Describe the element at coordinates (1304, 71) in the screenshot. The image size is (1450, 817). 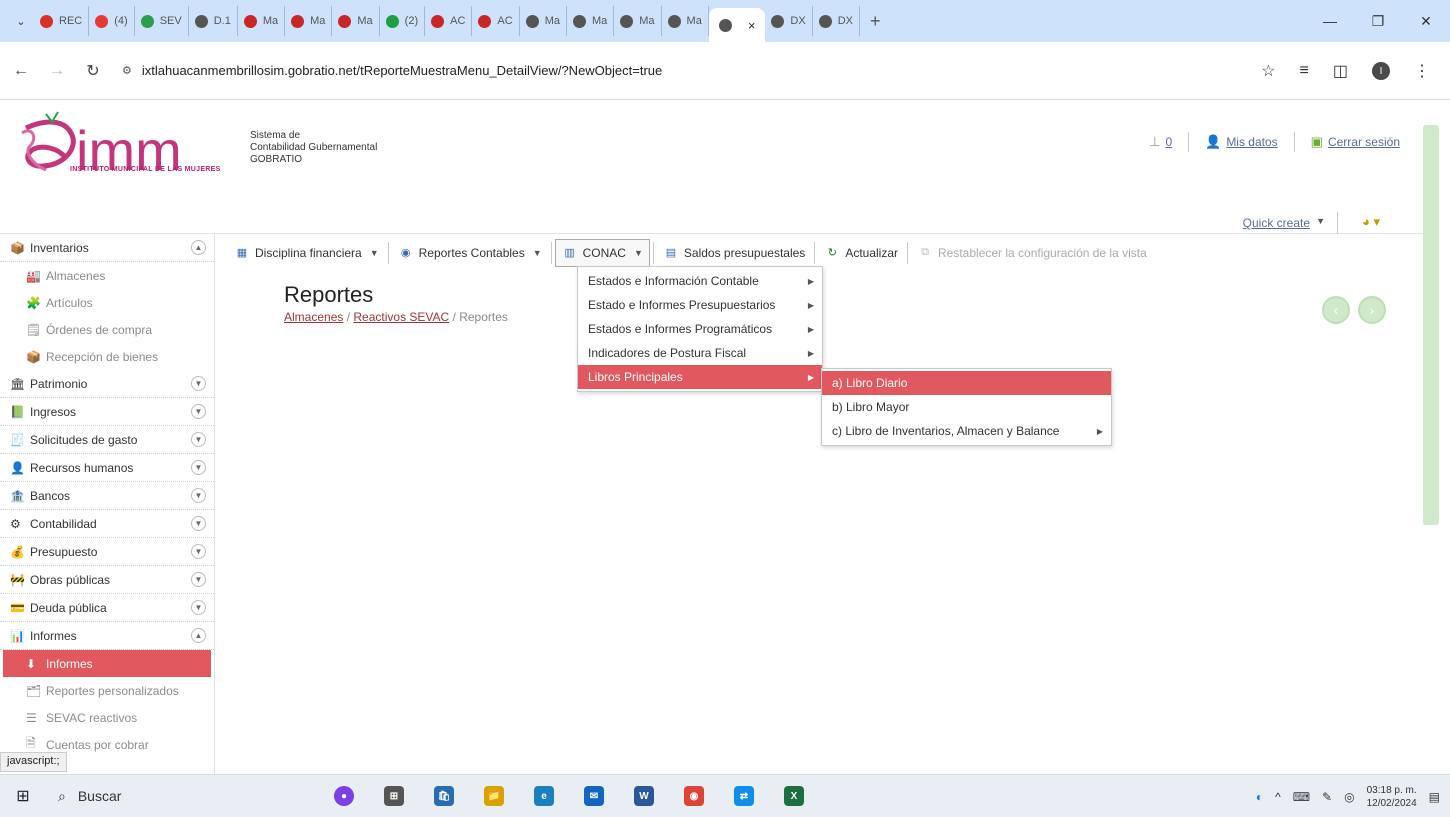
I see `reading-list-icon: ≡` at that location.